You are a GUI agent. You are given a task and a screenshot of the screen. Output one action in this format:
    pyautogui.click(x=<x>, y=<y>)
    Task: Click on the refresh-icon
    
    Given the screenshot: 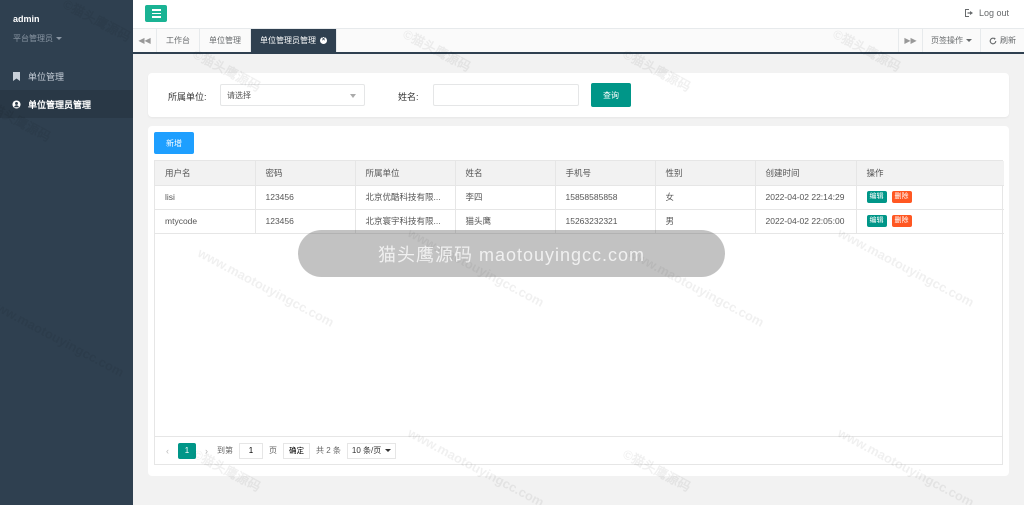 What is the action you would take?
    pyautogui.click(x=993, y=40)
    